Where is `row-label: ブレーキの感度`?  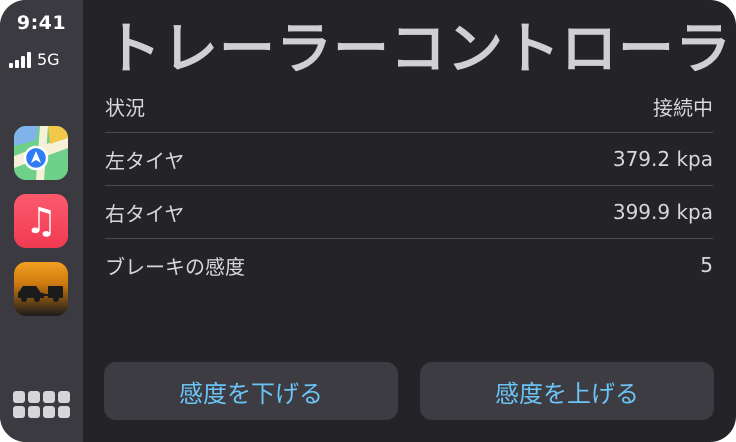 row-label: ブレーキの感度 is located at coordinates (175, 266).